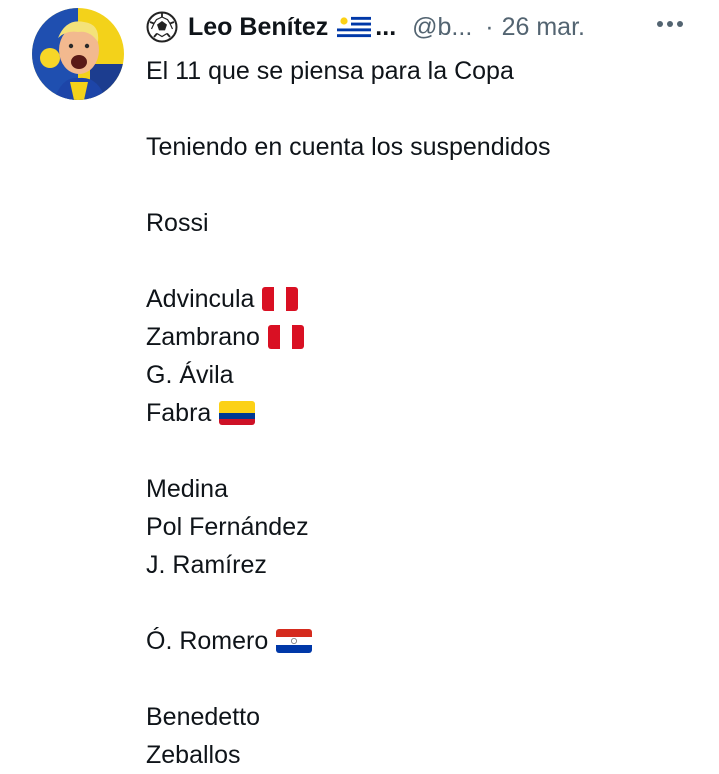 This screenshot has height=774, width=719. What do you see at coordinates (426, 755) in the screenshot?
I see `tweet-line: Zeballos` at bounding box center [426, 755].